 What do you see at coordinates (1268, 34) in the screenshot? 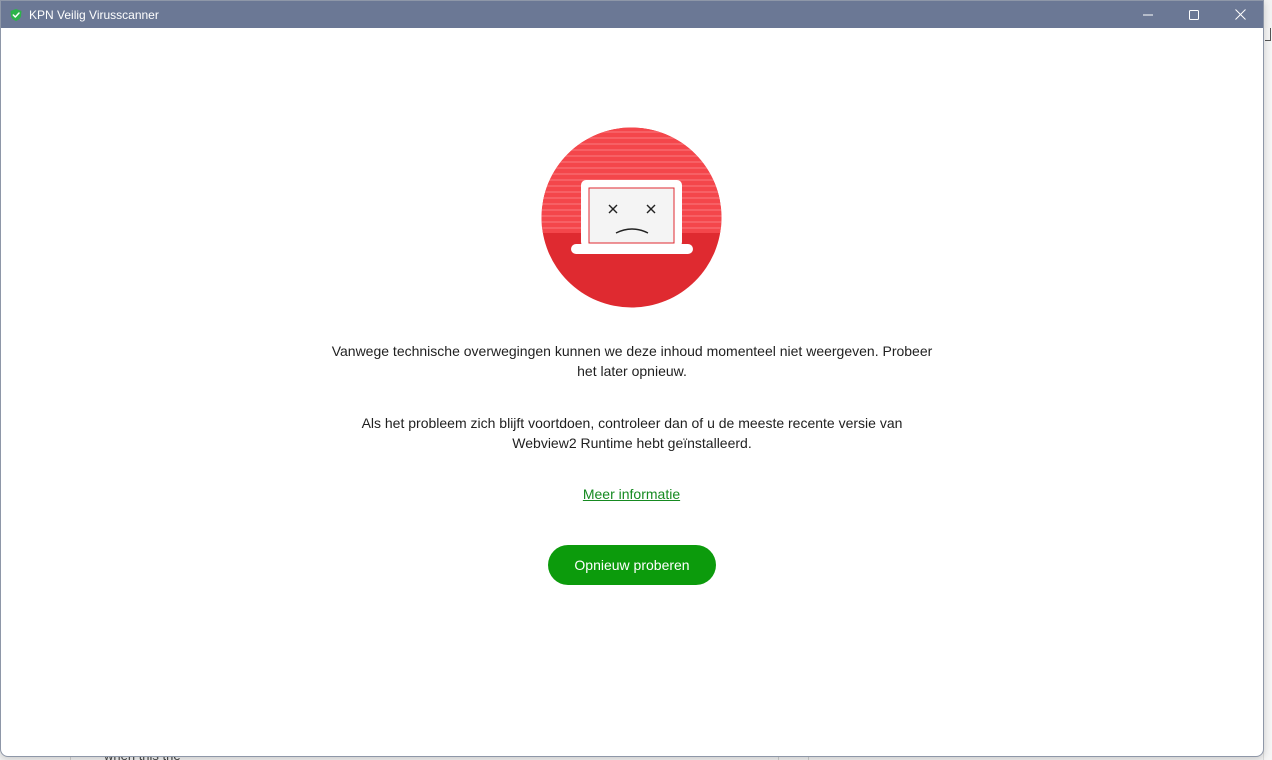
I see `background-window-corner` at bounding box center [1268, 34].